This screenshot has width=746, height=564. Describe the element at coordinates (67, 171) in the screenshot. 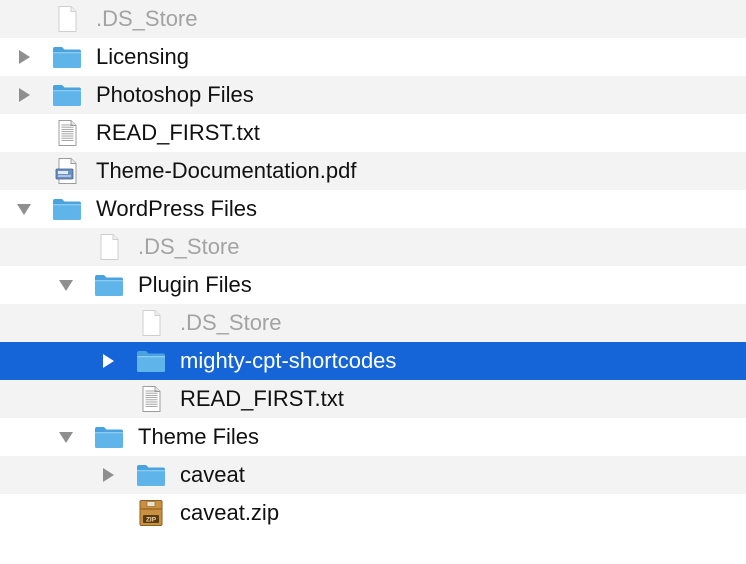

I see `pdf-document-icon` at that location.